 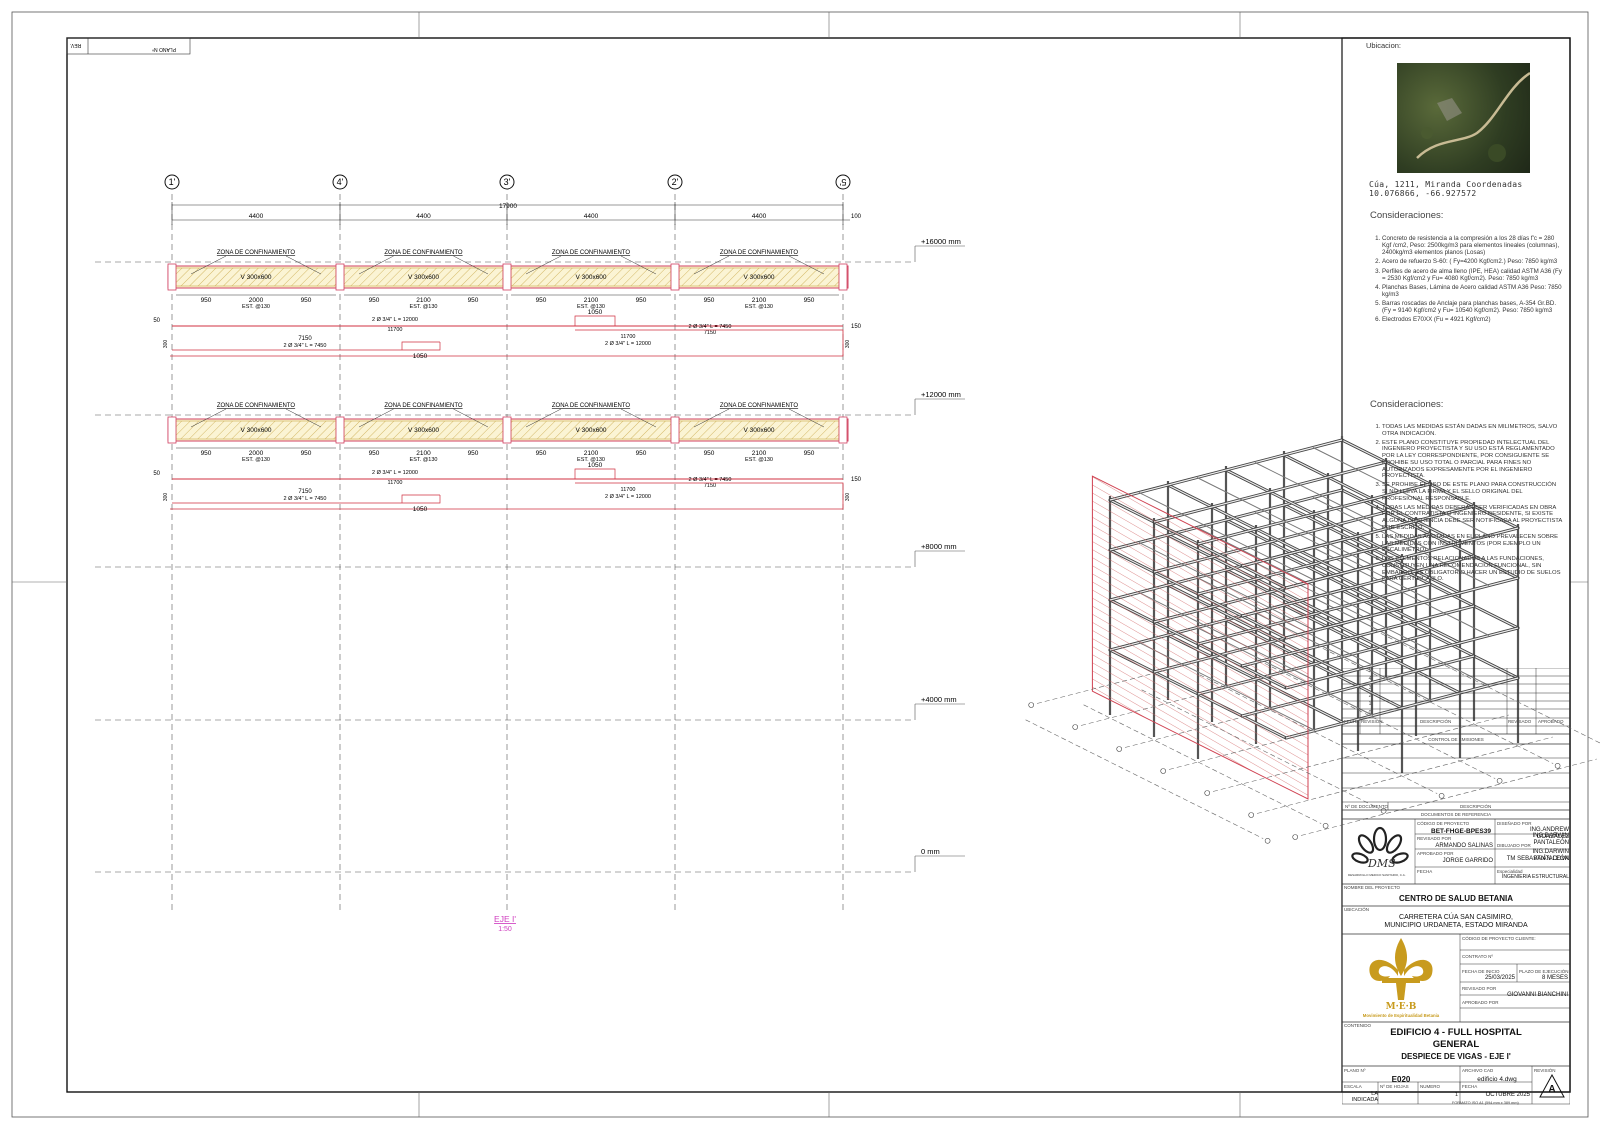 I want to click on dms-logo-text: DMS, so click(x=1382, y=863).